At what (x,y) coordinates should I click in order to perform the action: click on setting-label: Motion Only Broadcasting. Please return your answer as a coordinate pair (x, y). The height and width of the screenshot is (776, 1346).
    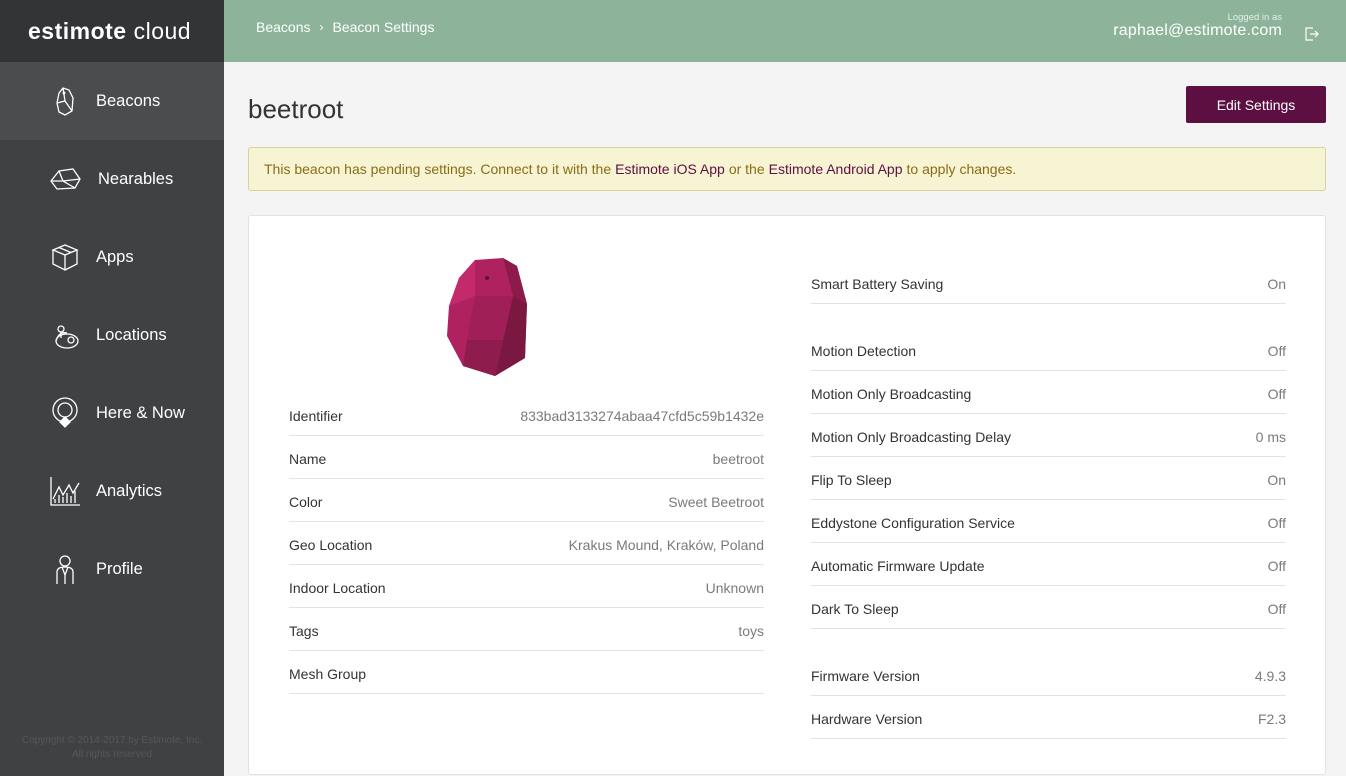
    Looking at the image, I should click on (891, 394).